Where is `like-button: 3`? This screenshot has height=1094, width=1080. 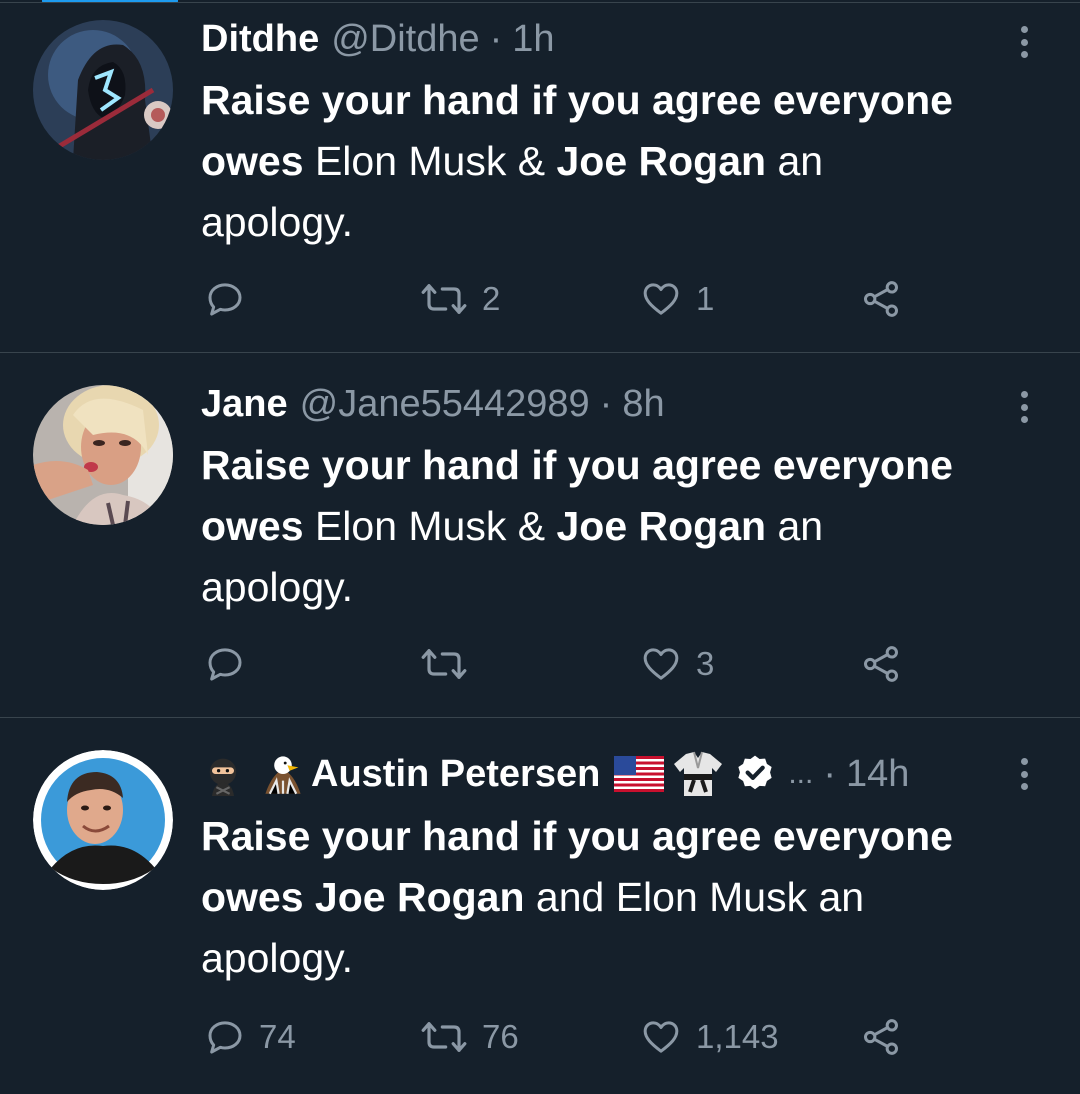
like-button: 3 is located at coordinates (677, 664).